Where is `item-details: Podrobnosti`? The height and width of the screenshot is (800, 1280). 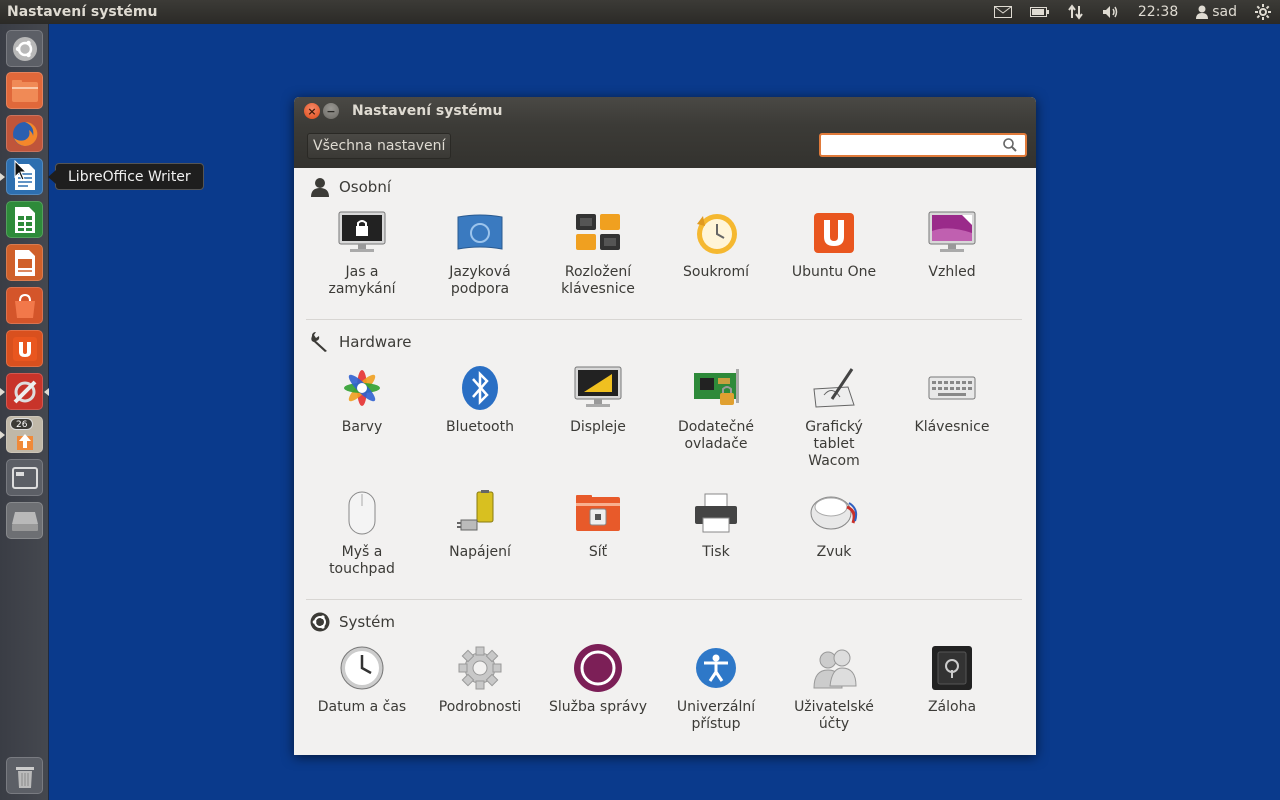
item-details: Podrobnosti is located at coordinates (480, 679).